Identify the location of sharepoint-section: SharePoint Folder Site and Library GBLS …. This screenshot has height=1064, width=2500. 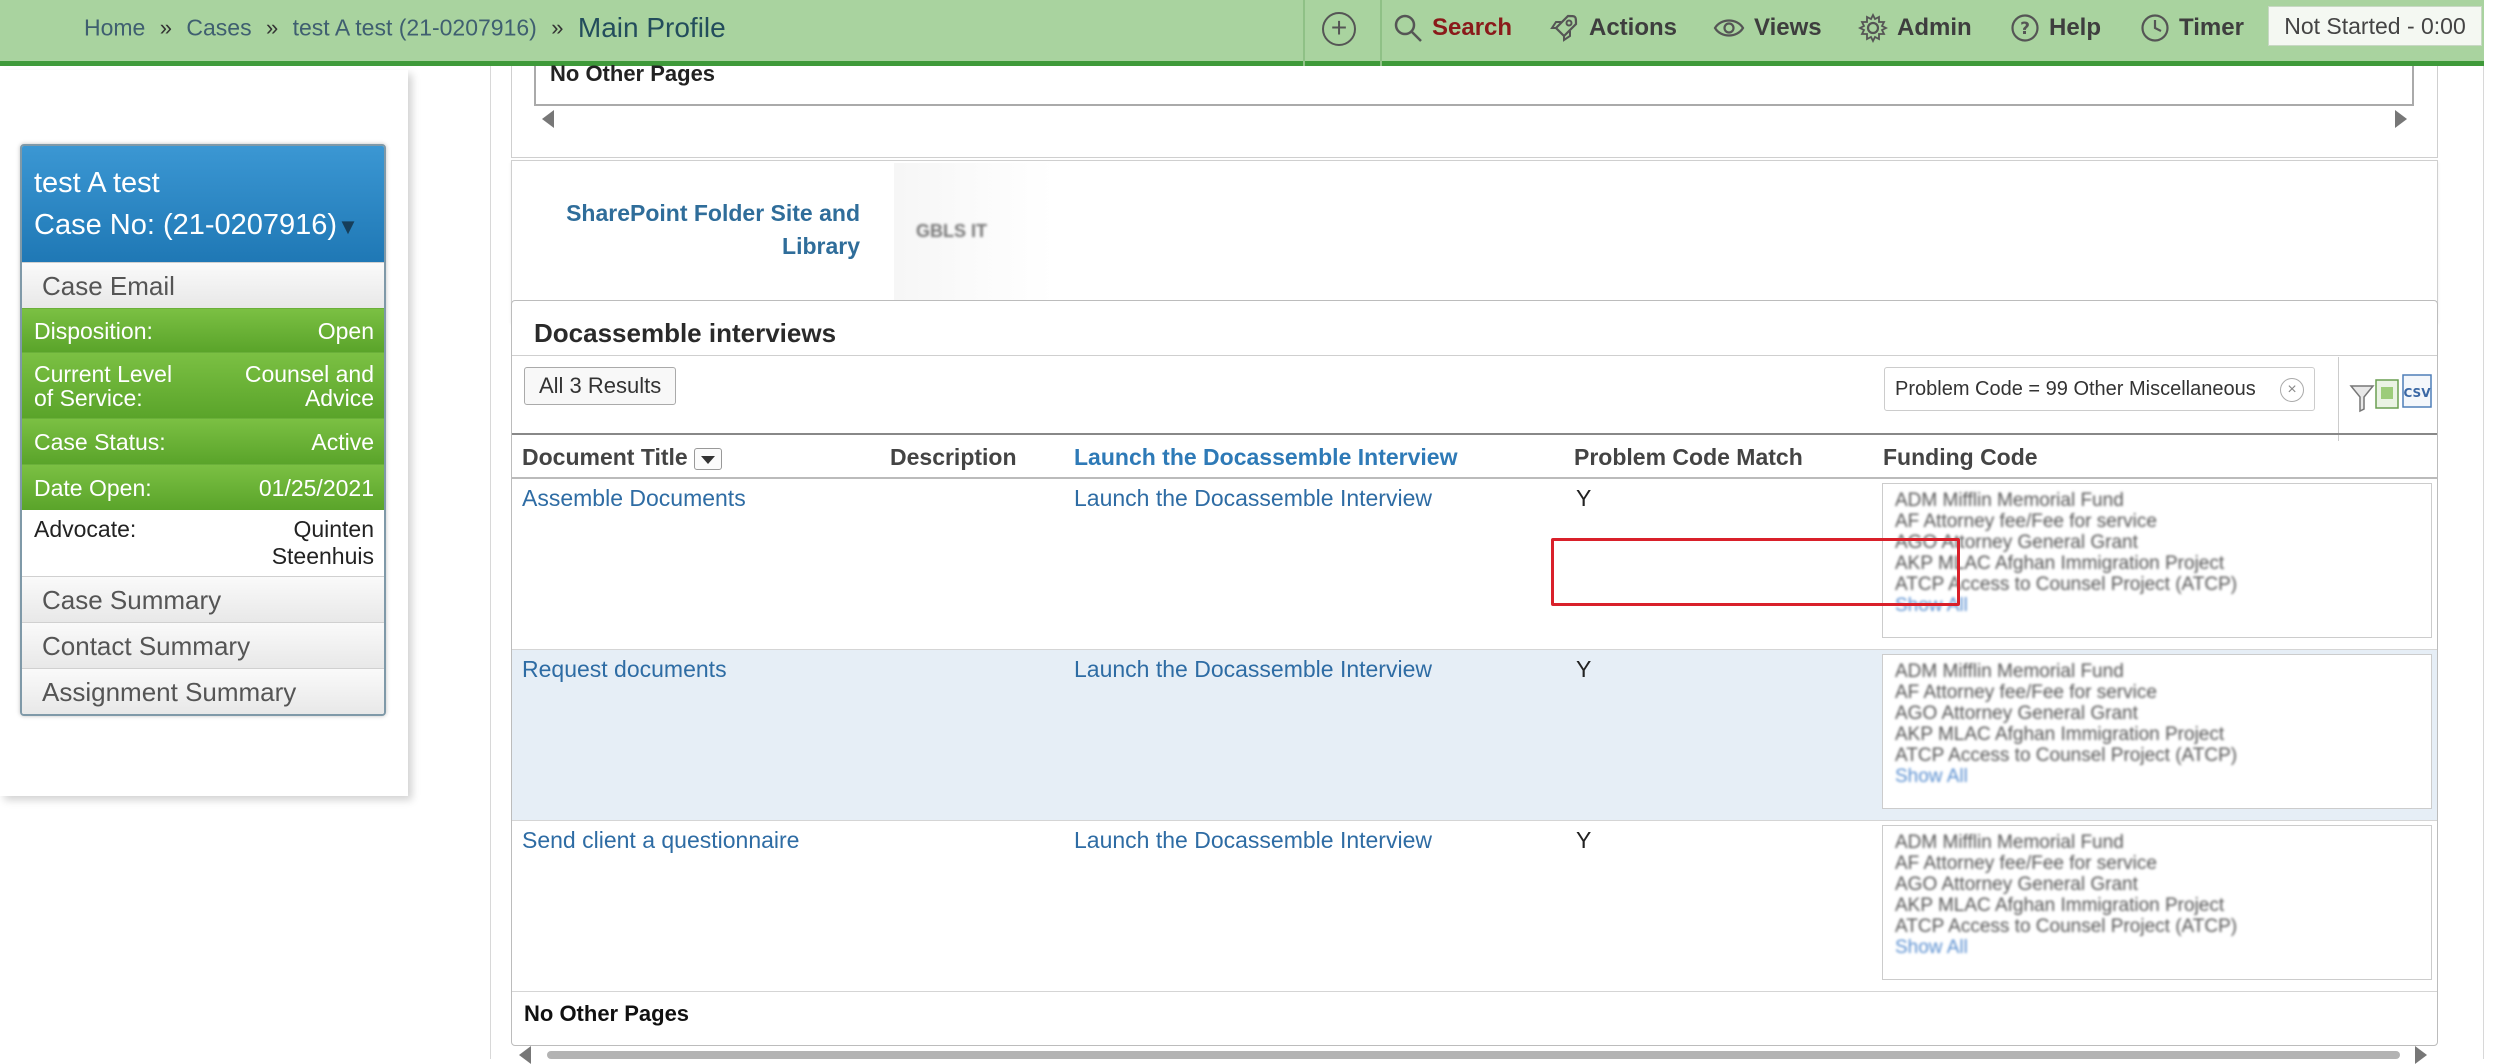
(1474, 241).